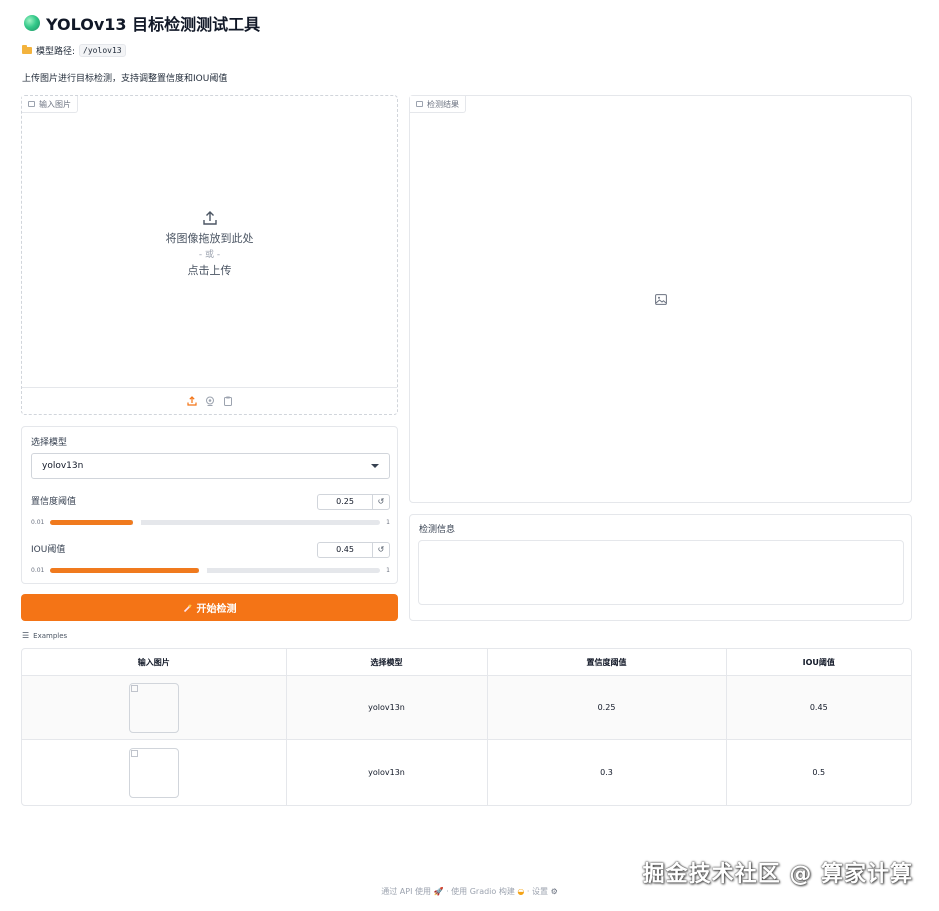 This screenshot has width=939, height=911. I want to click on example-conf-cell: 0.25, so click(607, 707).